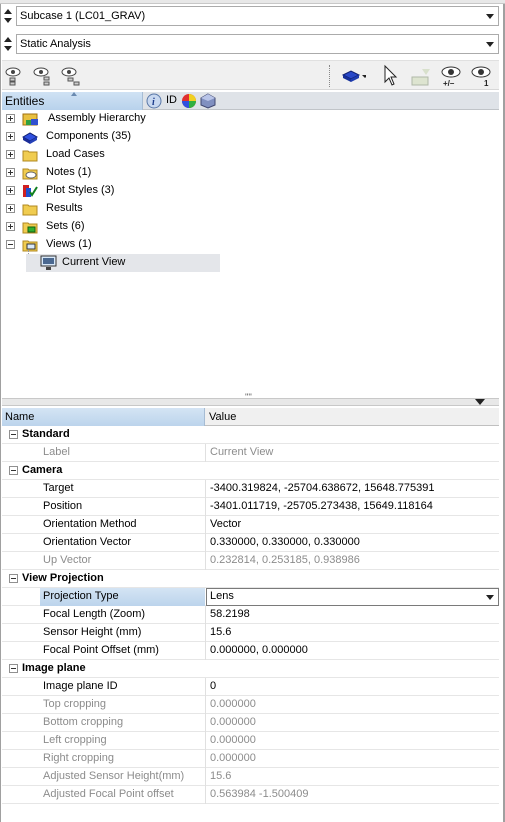 The width and height of the screenshot is (505, 822). What do you see at coordinates (171, 100) in the screenshot?
I see `id-column-header: ID` at bounding box center [171, 100].